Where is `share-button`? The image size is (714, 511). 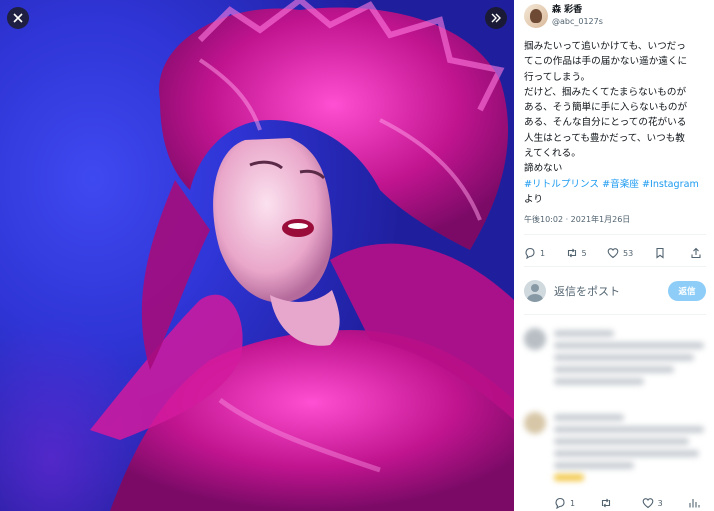
share-button is located at coordinates (698, 253).